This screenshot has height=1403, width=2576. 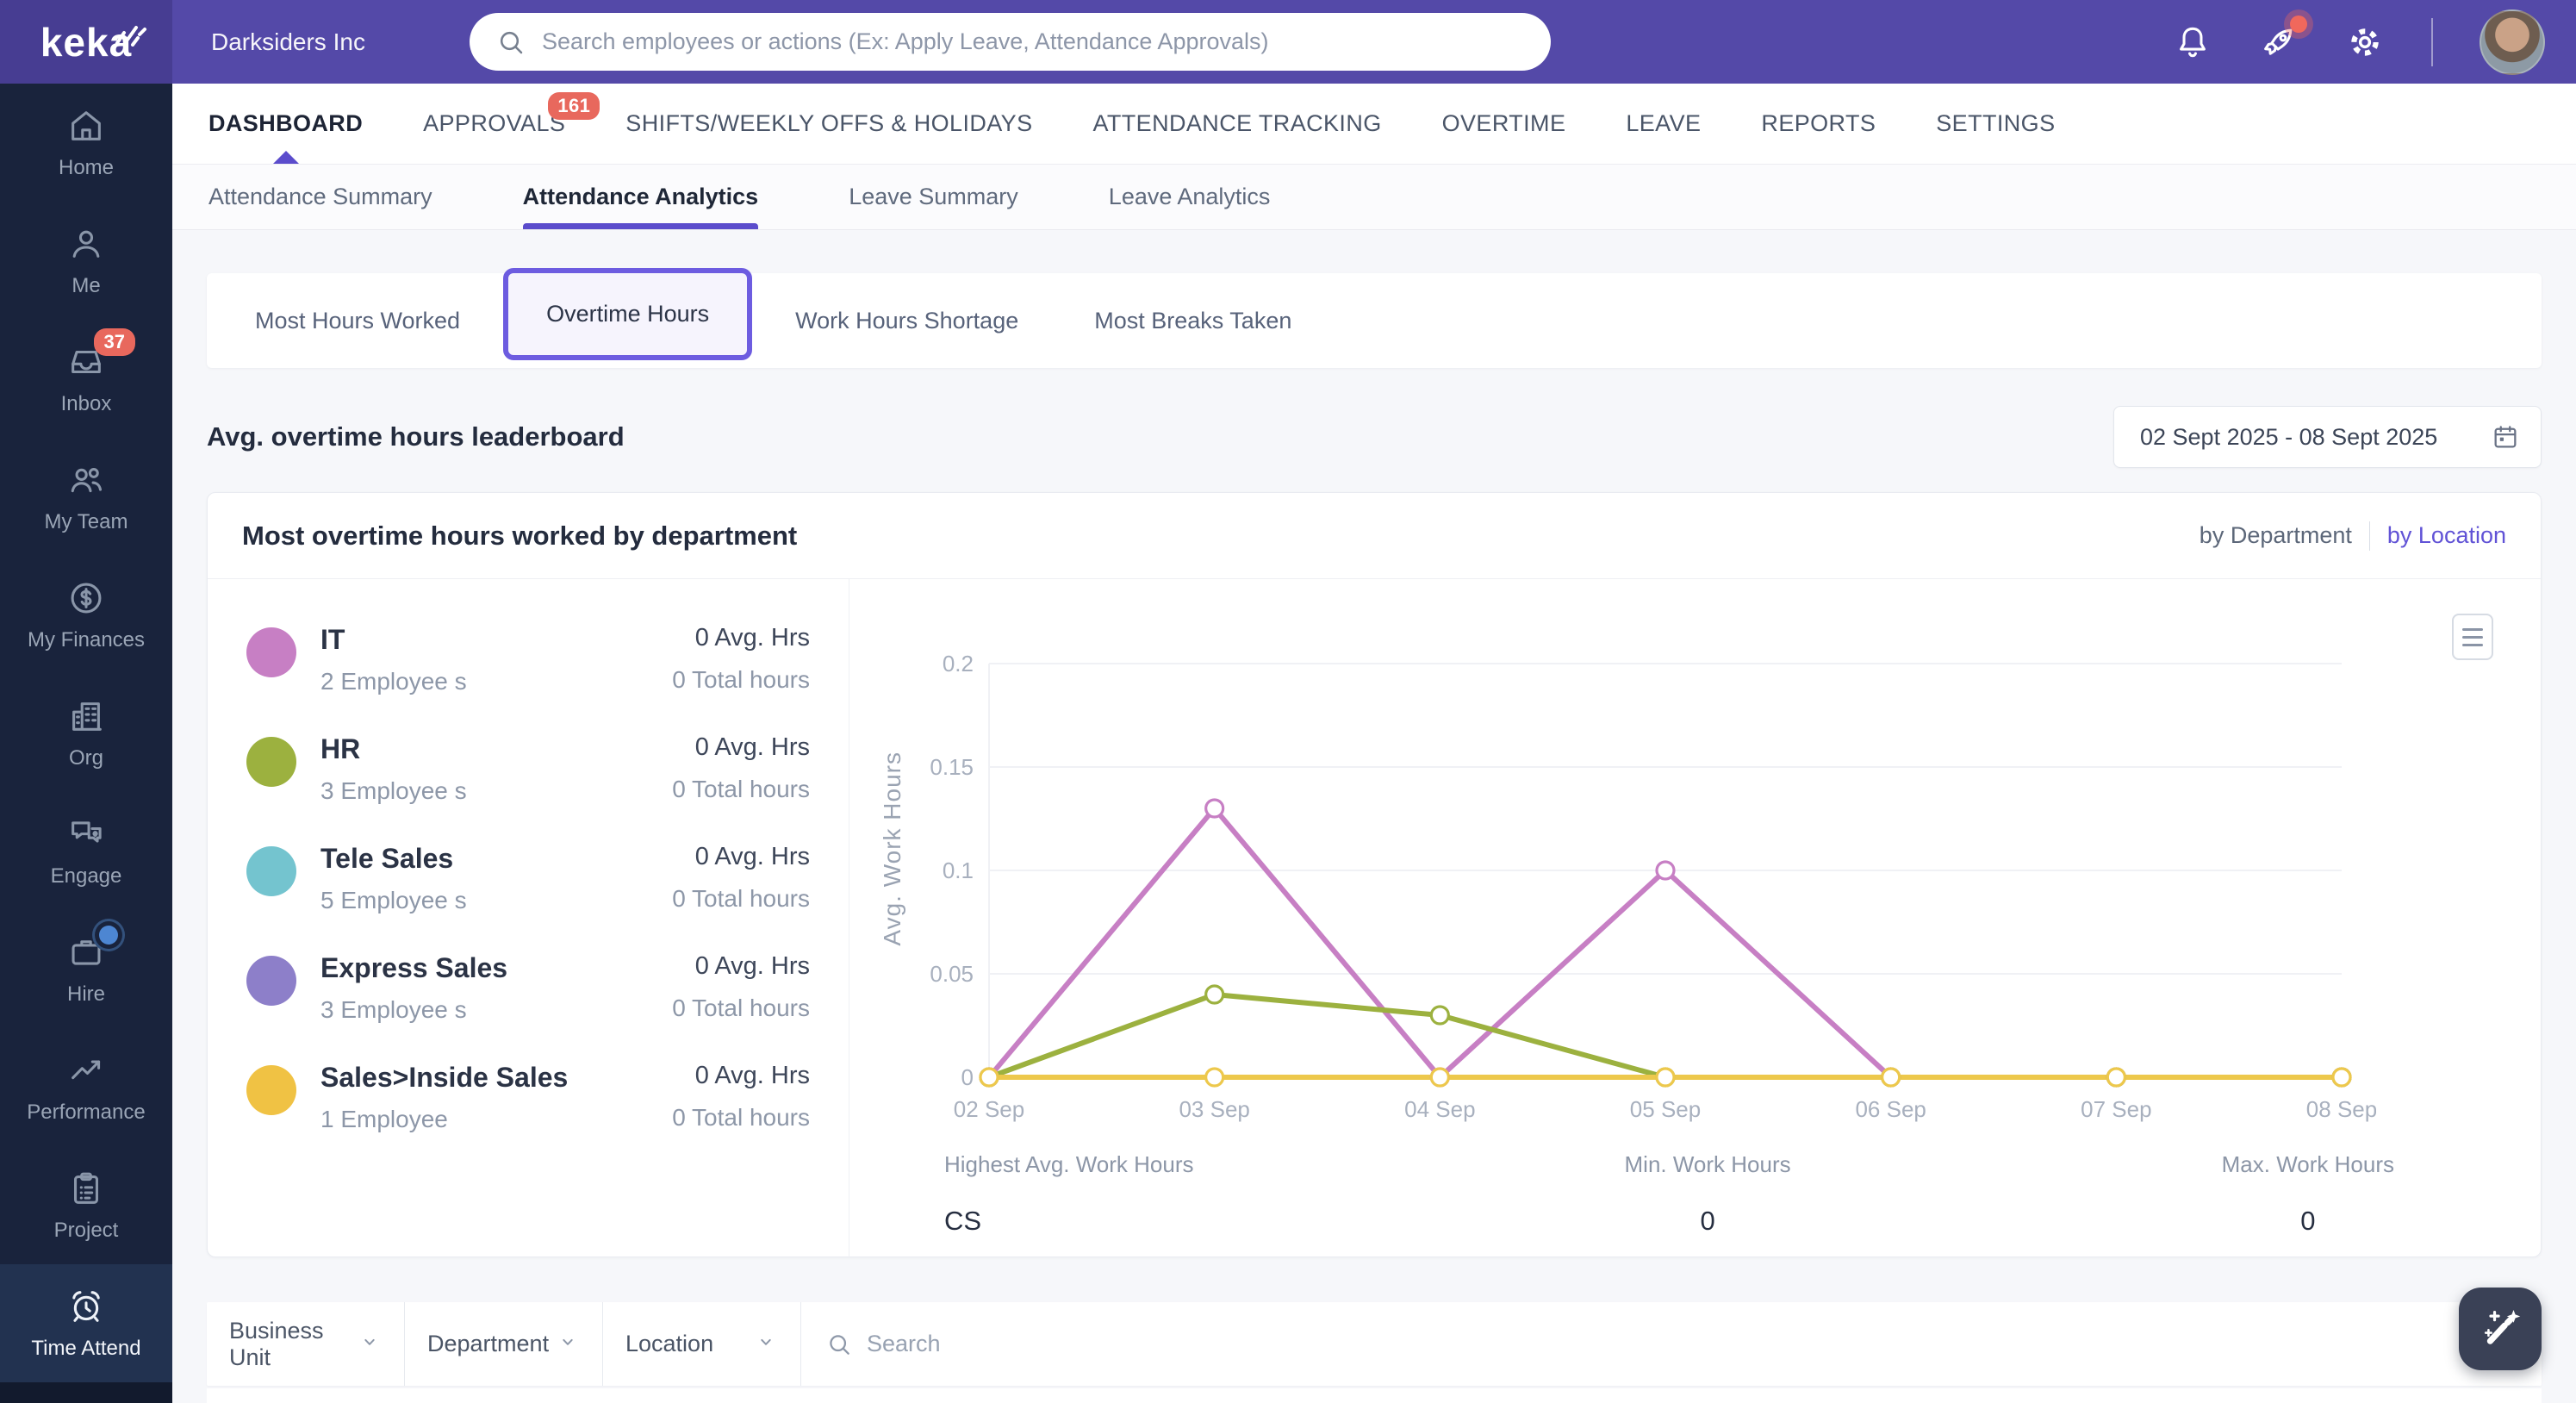 What do you see at coordinates (92, 948) in the screenshot?
I see `hire-icon` at bounding box center [92, 948].